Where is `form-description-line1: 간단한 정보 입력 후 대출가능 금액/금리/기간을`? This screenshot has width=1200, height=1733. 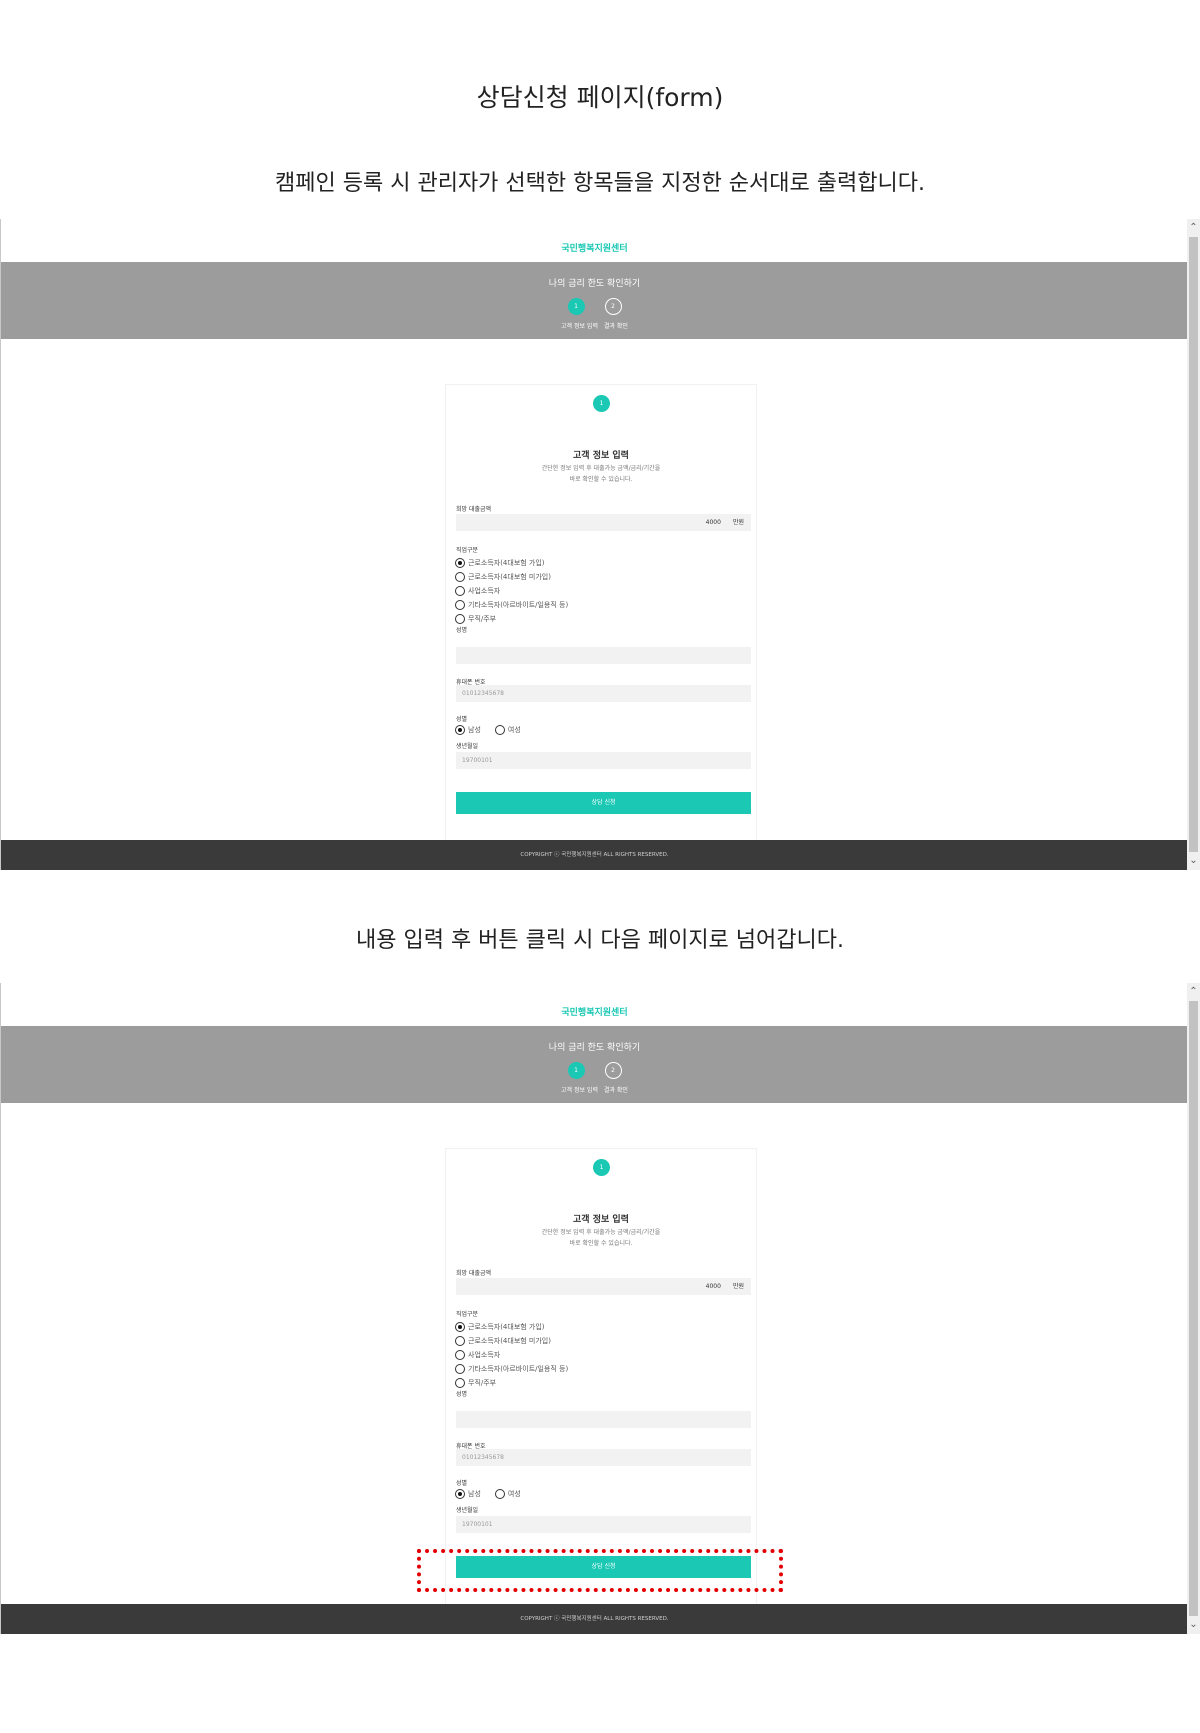 form-description-line1: 간단한 정보 입력 후 대출가능 금액/금리/기간을 is located at coordinates (601, 1232).